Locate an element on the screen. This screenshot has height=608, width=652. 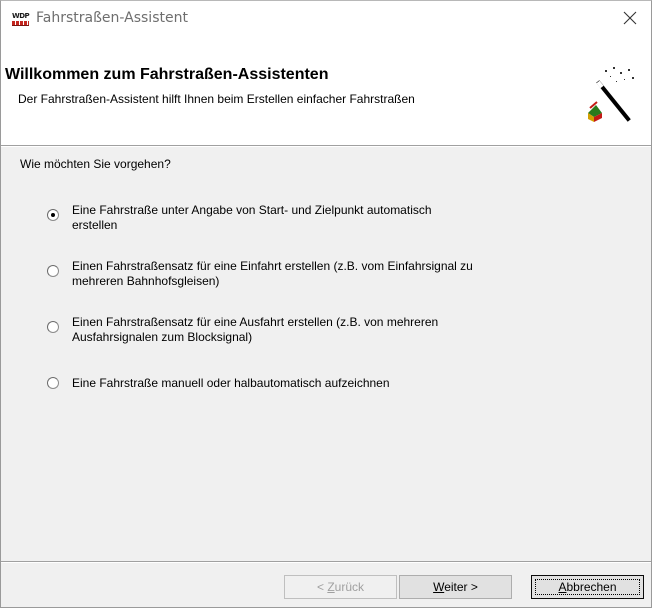
radio-auto-route is located at coordinates (53, 215).